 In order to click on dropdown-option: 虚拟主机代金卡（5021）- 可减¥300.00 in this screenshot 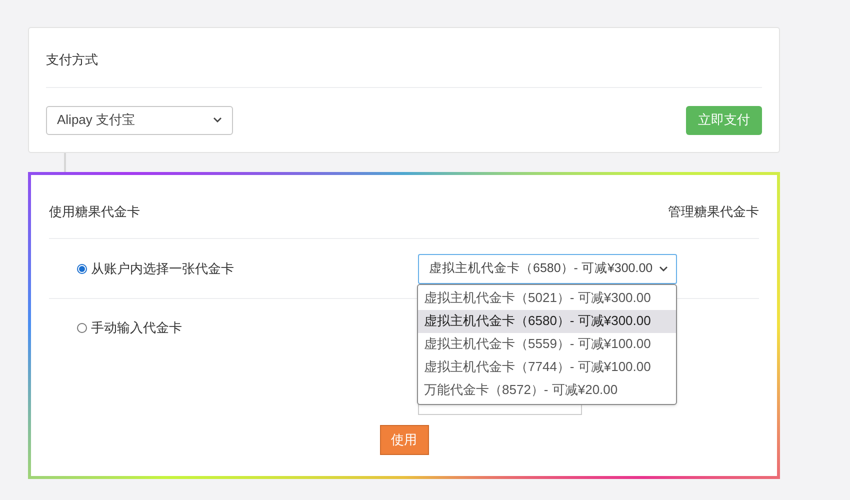, I will do `click(547, 298)`.